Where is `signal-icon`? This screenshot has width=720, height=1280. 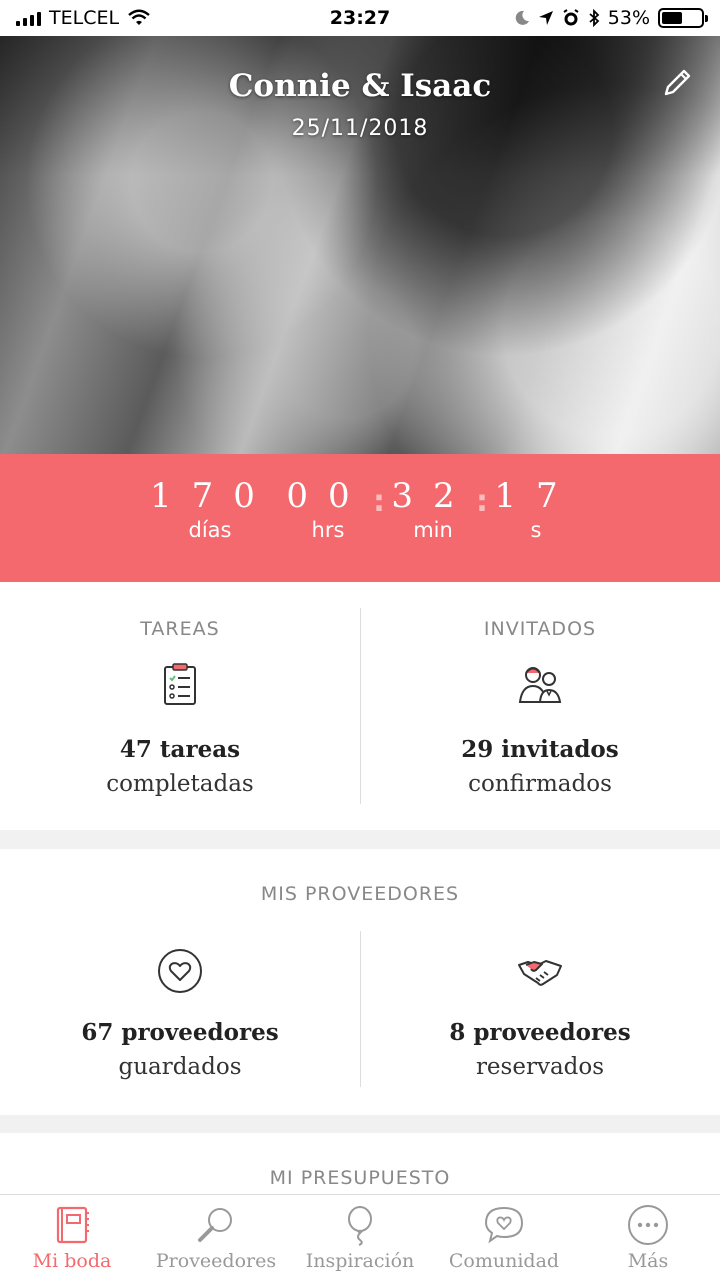
signal-icon is located at coordinates (28, 18).